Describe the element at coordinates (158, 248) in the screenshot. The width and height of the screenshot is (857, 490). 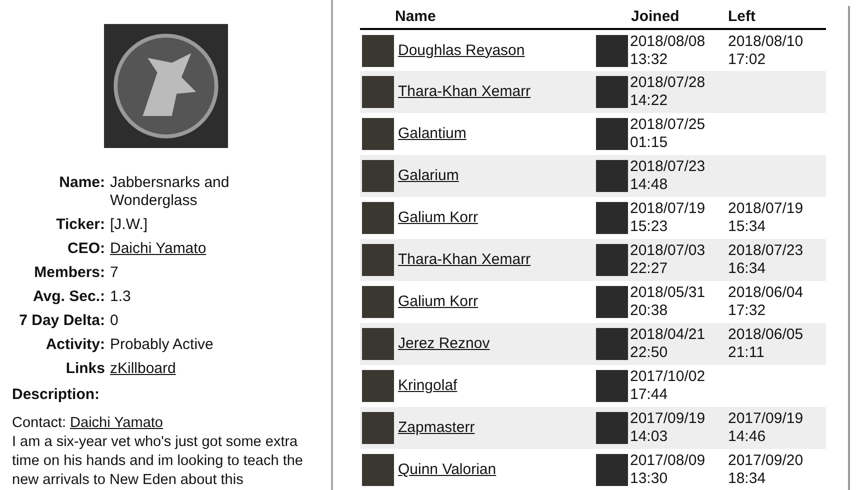
I see `field-link: Daichi Yamato` at that location.